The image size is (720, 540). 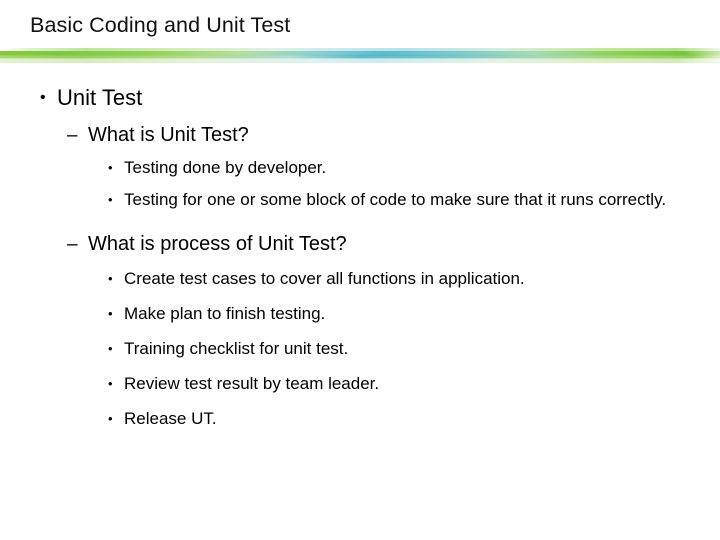 What do you see at coordinates (225, 313) in the screenshot?
I see `list-item-label: Make plan to finish testing.` at bounding box center [225, 313].